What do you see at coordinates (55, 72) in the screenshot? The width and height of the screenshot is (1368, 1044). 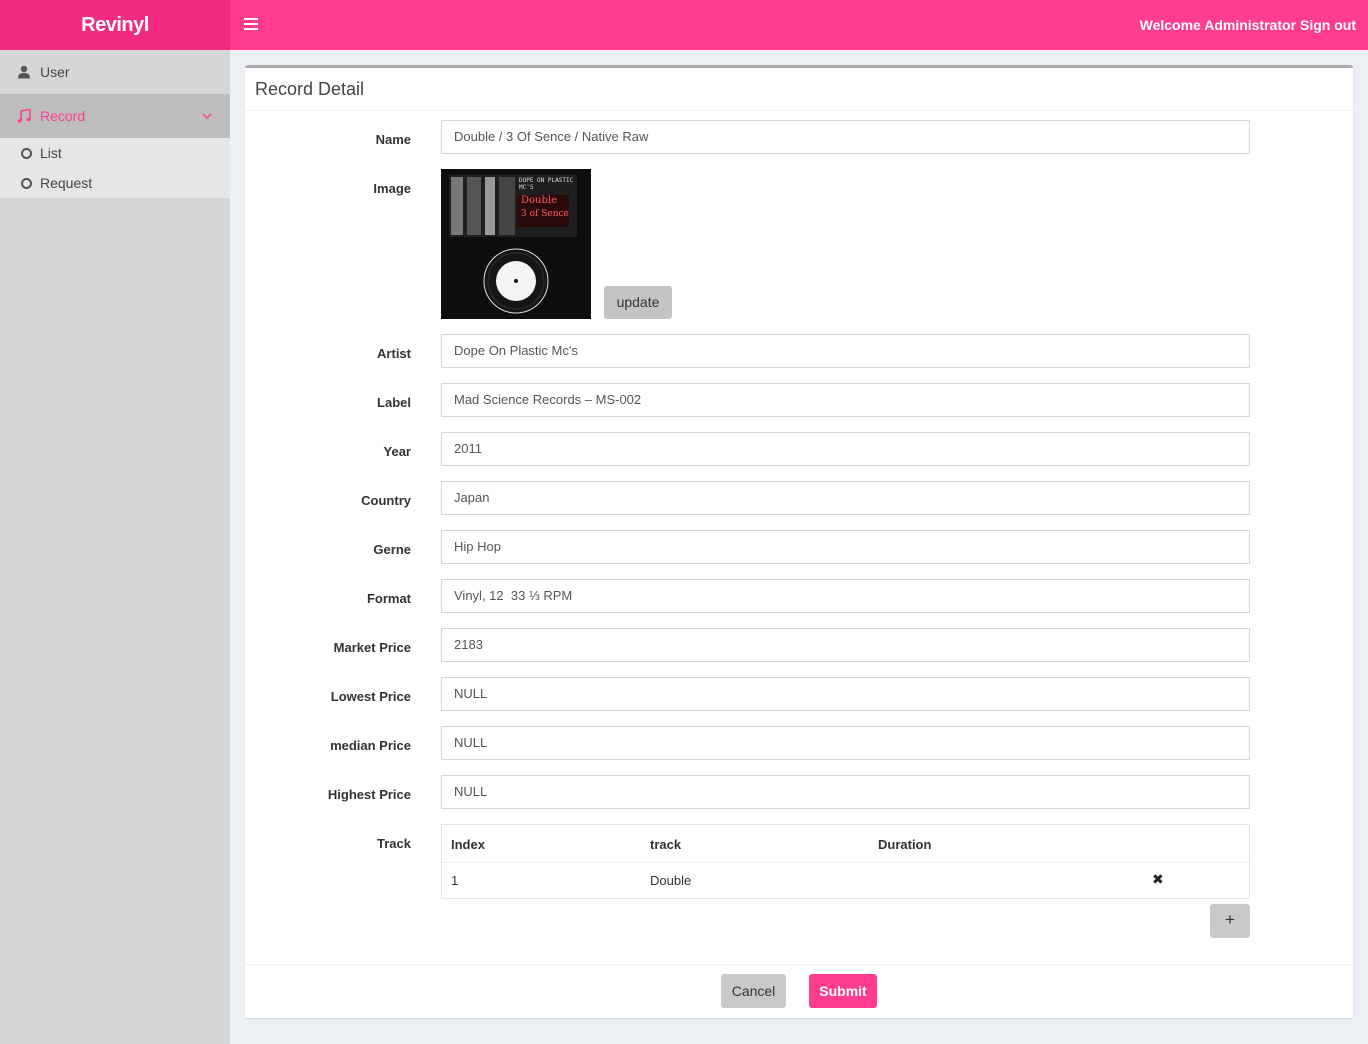 I see `sidebar-item-label: User` at bounding box center [55, 72].